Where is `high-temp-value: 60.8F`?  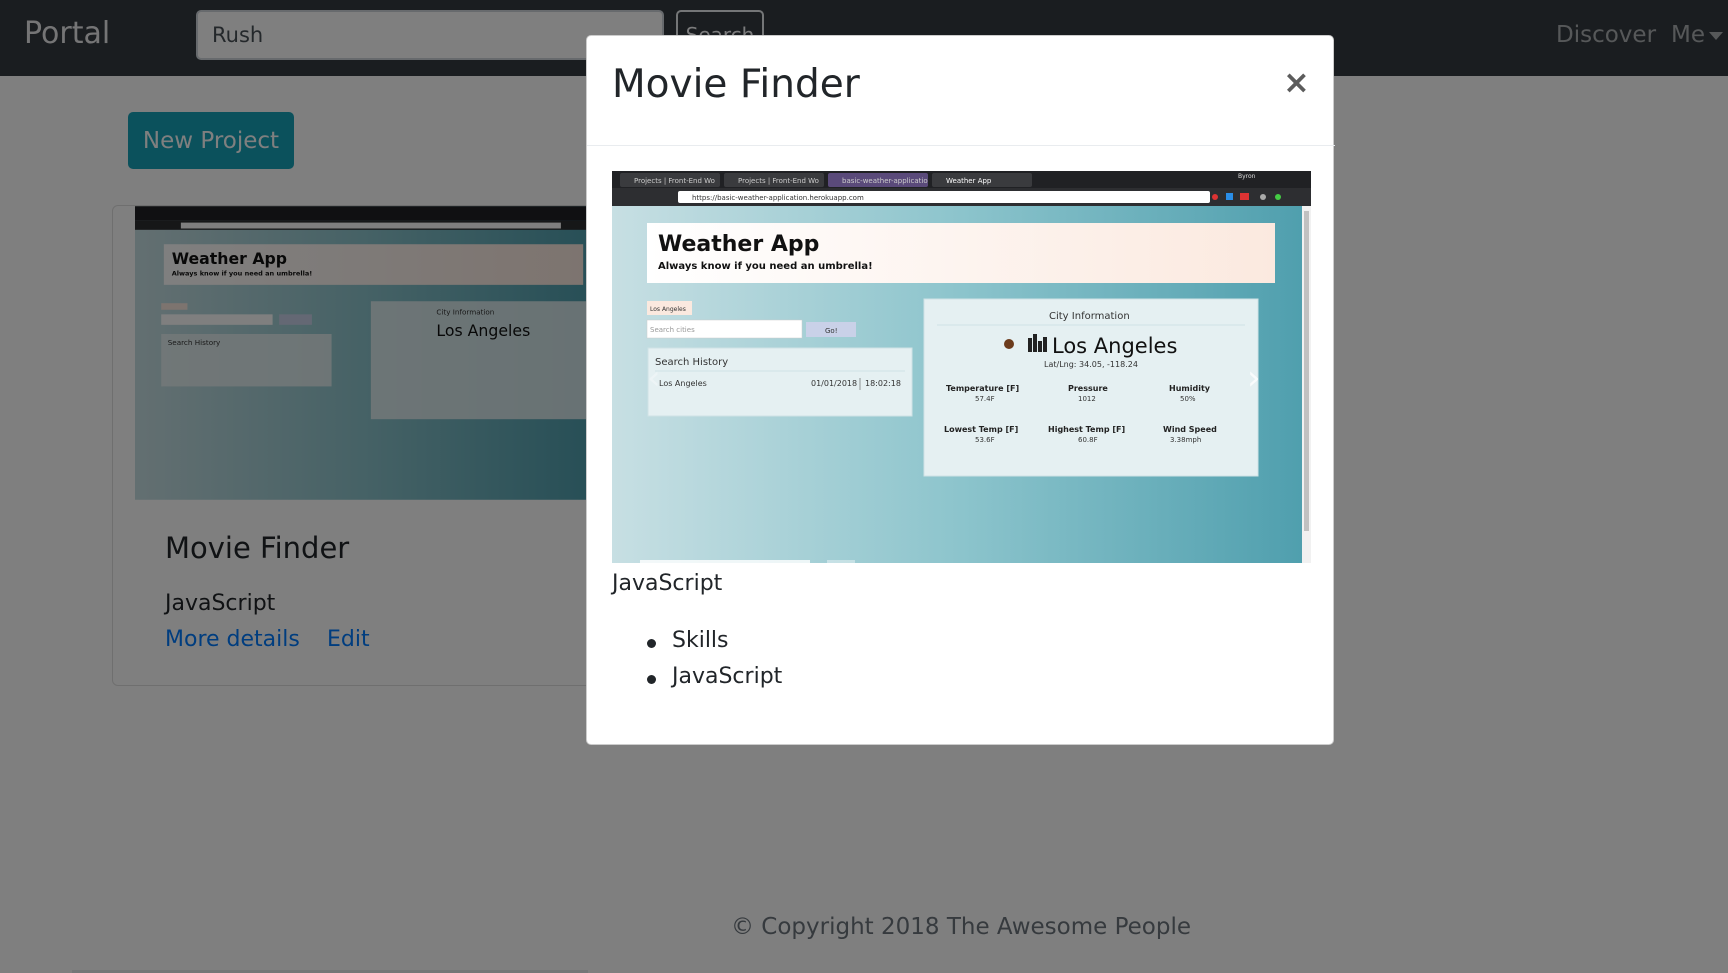
high-temp-value: 60.8F is located at coordinates (1088, 440).